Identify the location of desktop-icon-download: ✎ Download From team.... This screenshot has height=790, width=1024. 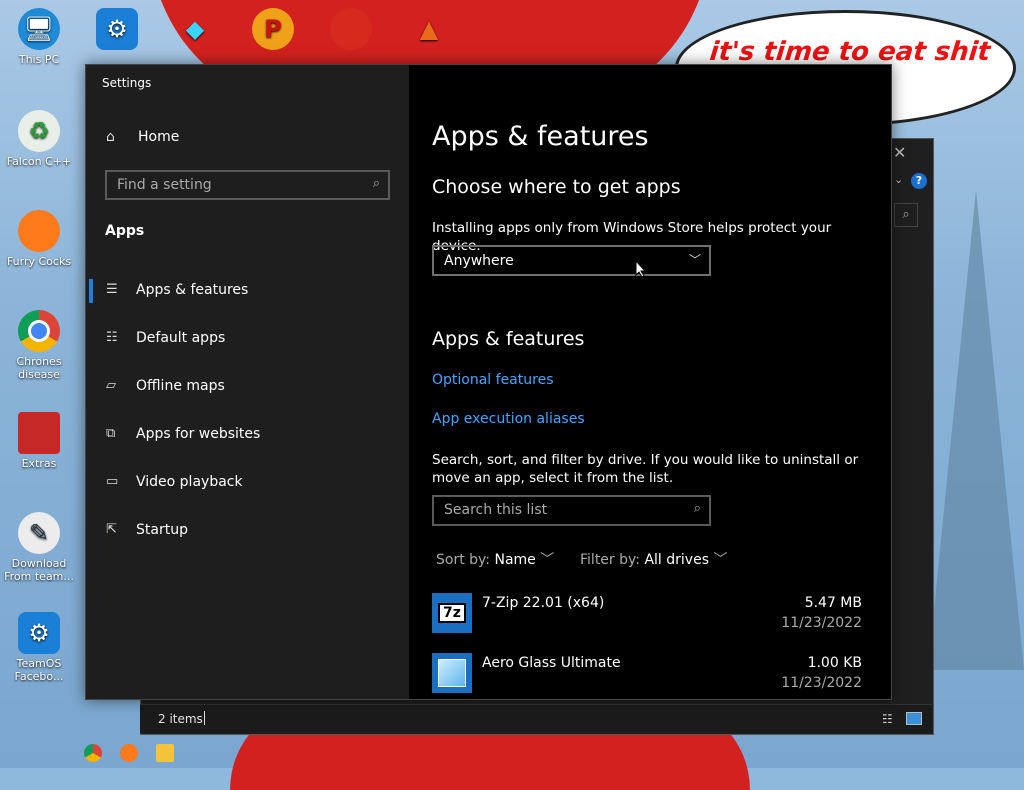
(39, 547).